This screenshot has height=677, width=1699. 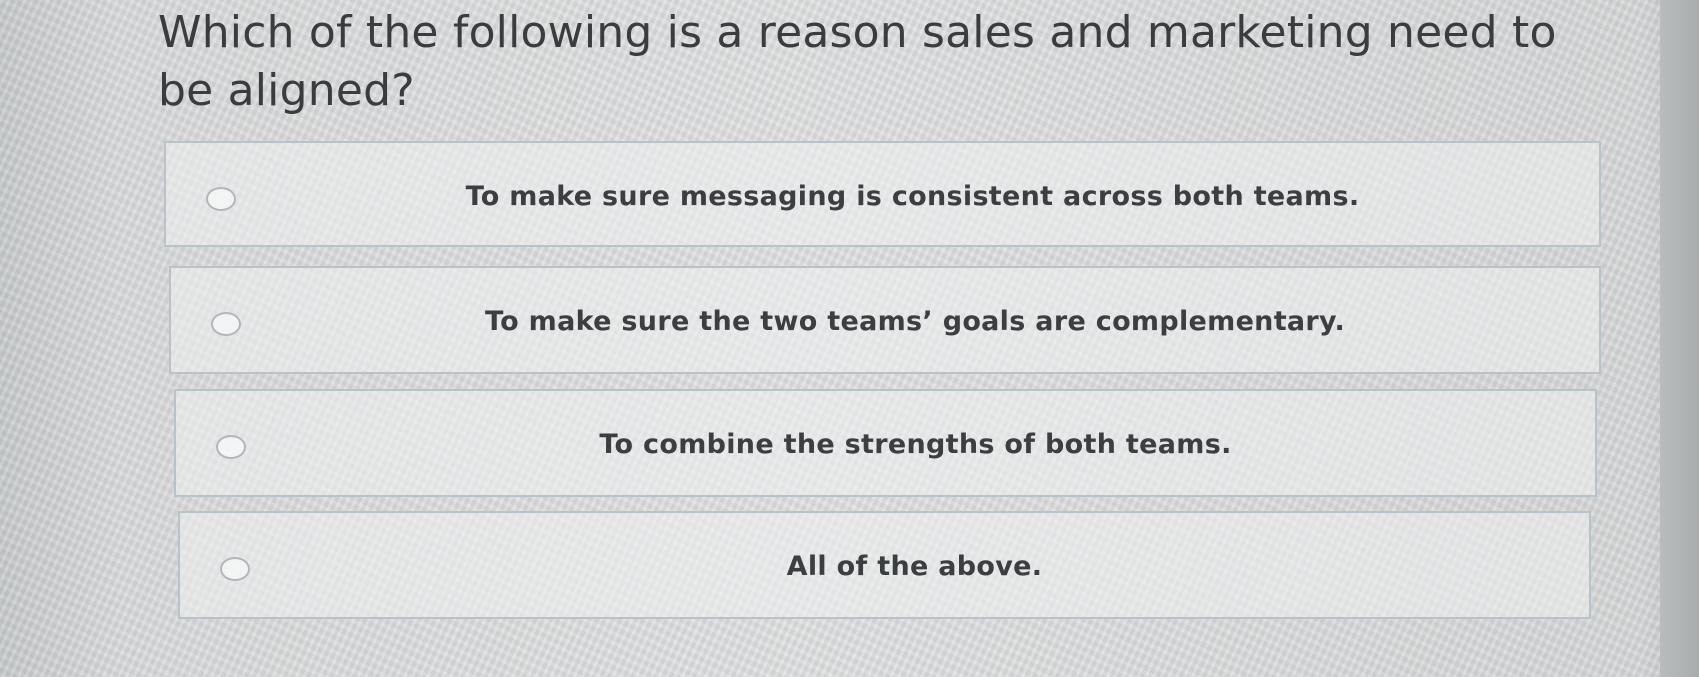 I want to click on answer-option-label: To combine the strengths of both teams., so click(x=915, y=444).